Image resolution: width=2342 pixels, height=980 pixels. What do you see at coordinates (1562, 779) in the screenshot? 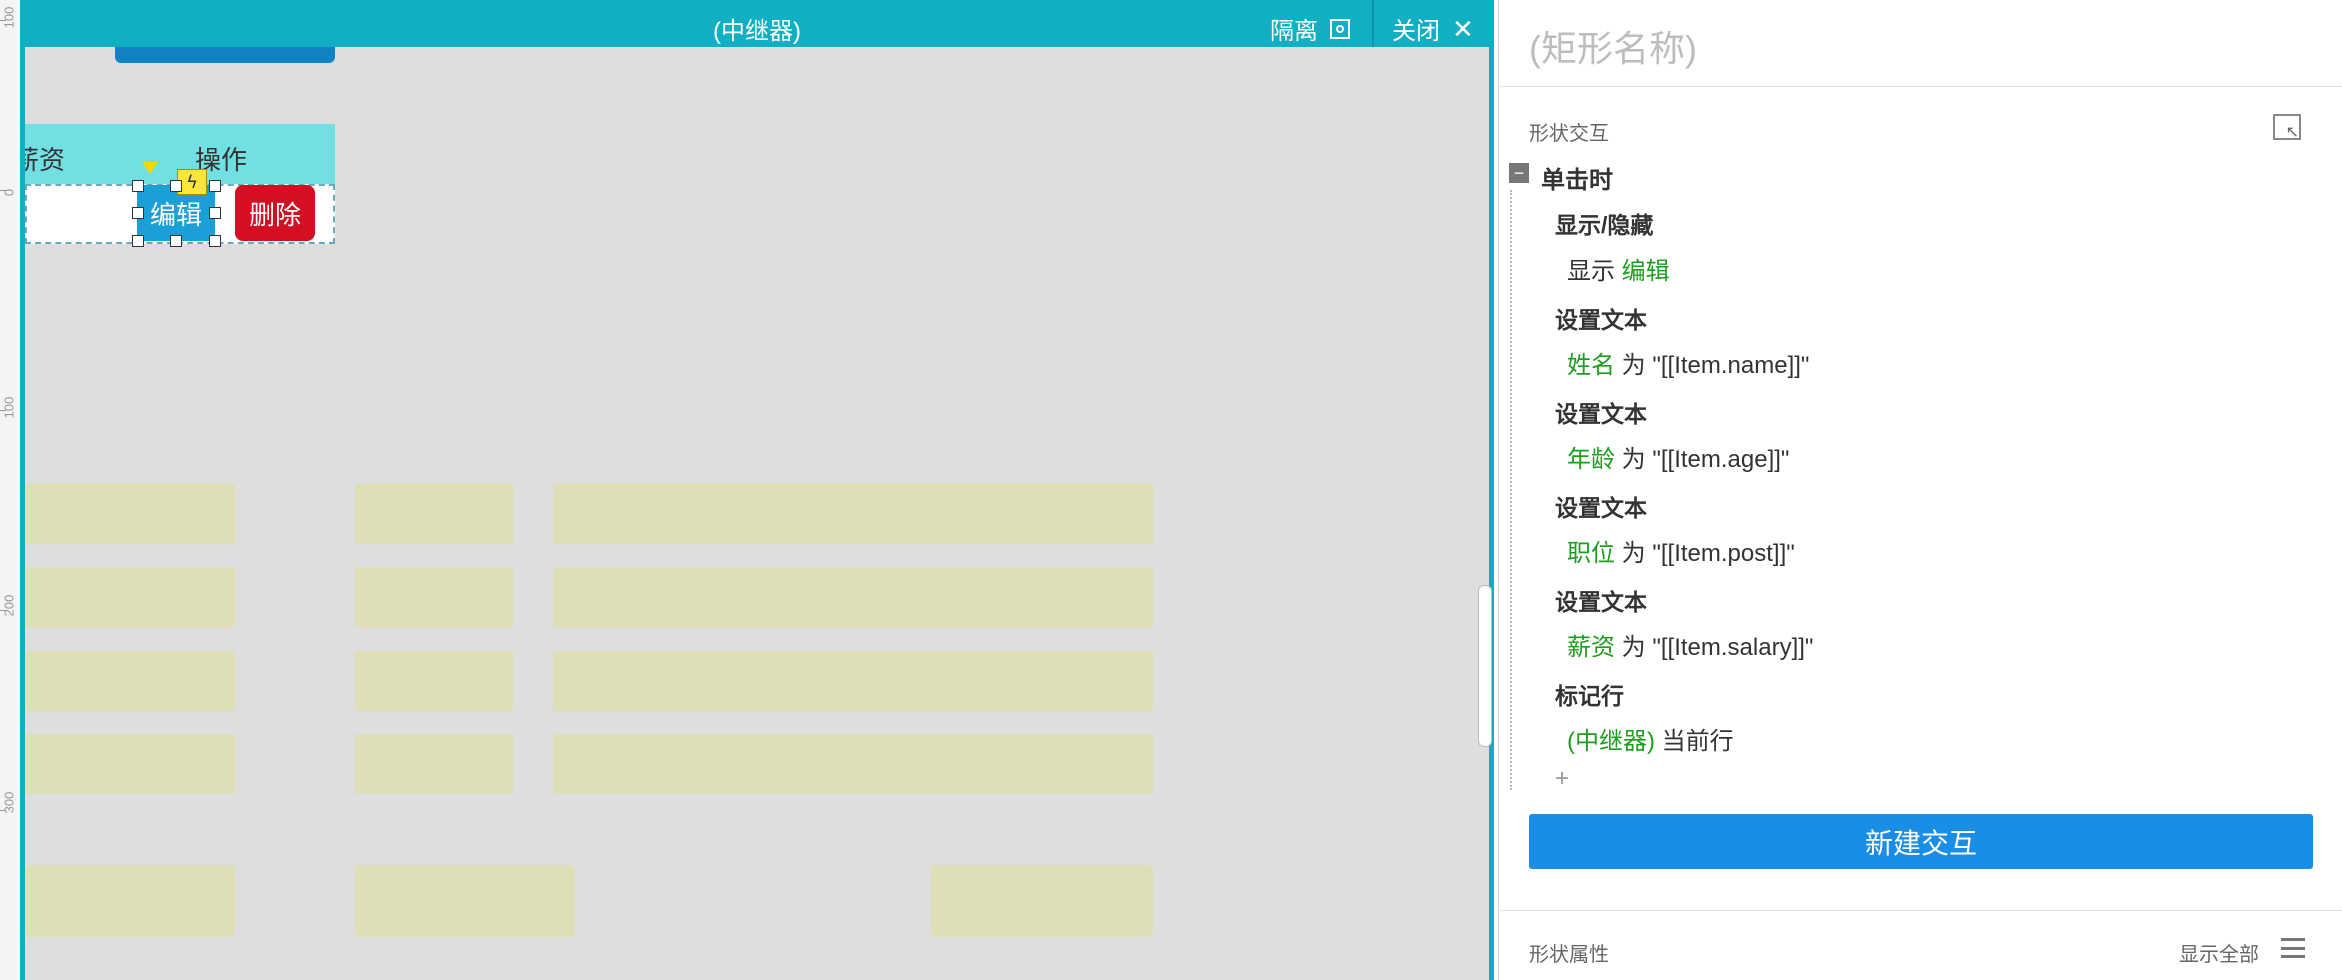
I see `add-action-button: +` at bounding box center [1562, 779].